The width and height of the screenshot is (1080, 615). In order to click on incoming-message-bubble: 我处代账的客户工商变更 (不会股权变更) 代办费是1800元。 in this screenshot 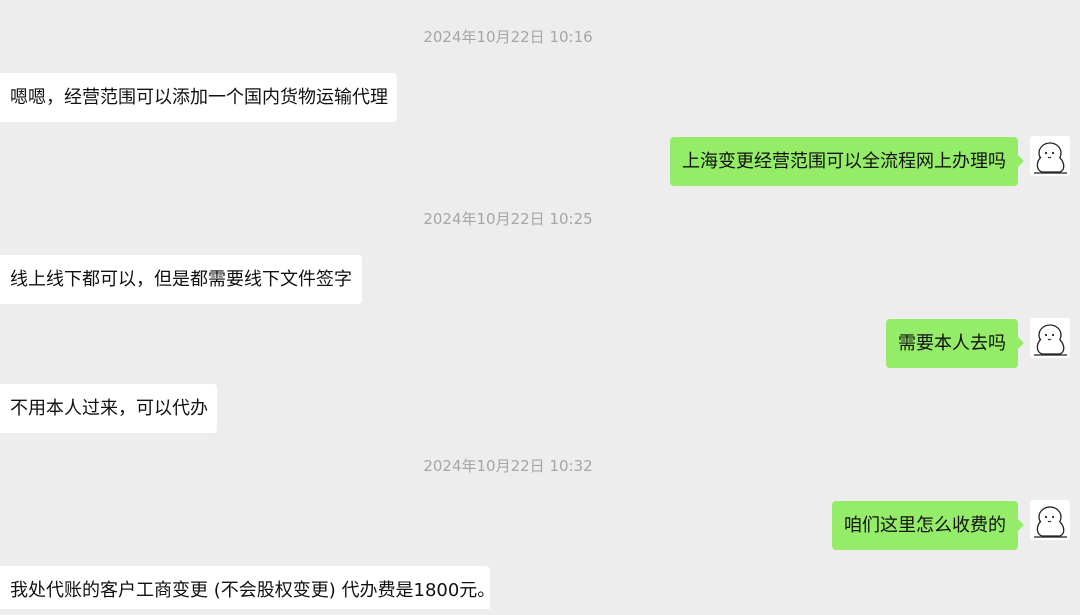, I will do `click(247, 587)`.